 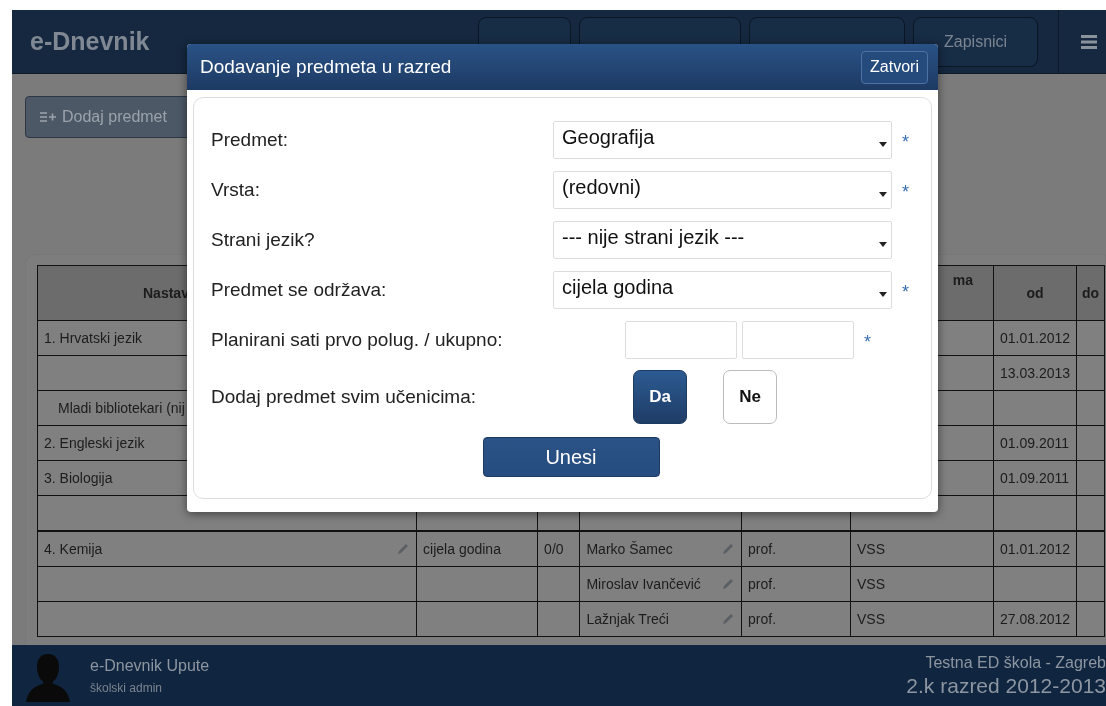 I want to click on school-name: Testna ED škola - Zagreb, so click(x=1015, y=662).